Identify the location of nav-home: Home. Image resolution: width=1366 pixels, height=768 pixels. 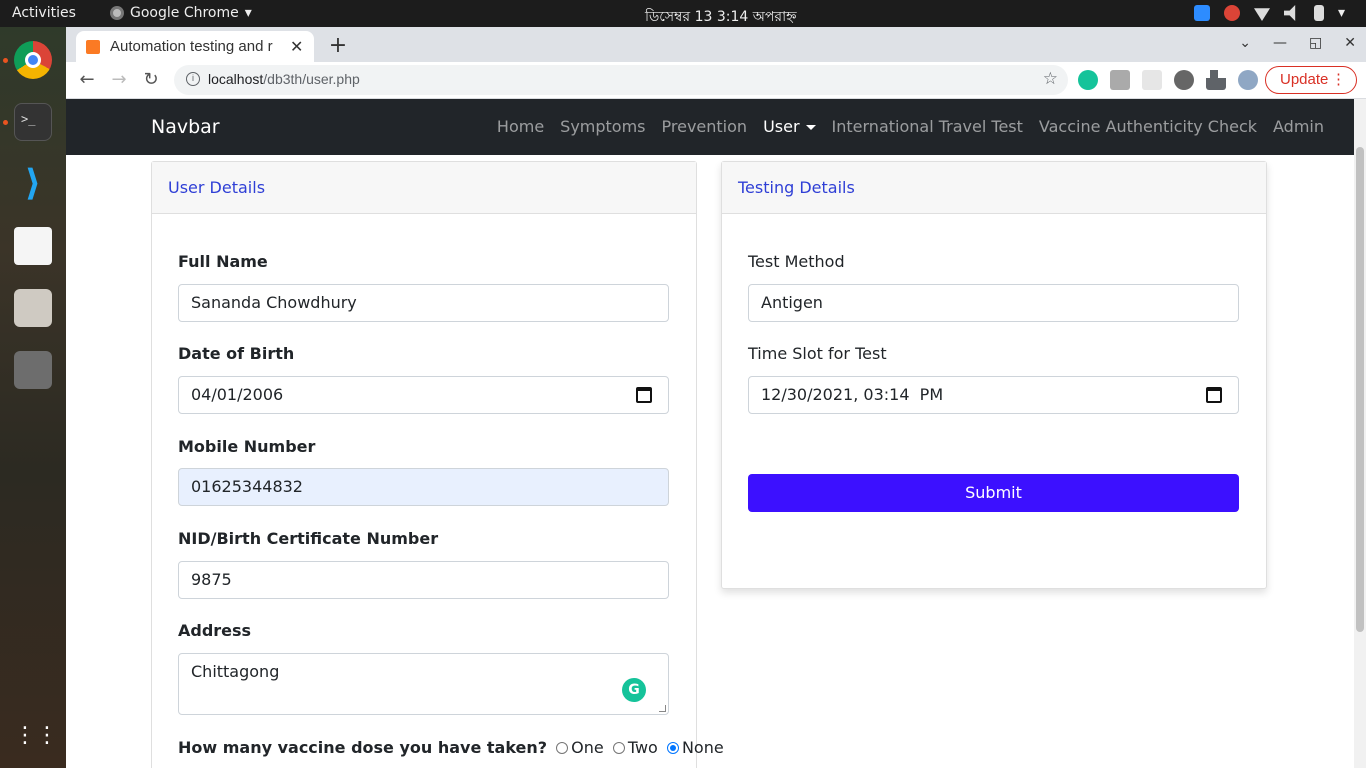
(520, 126).